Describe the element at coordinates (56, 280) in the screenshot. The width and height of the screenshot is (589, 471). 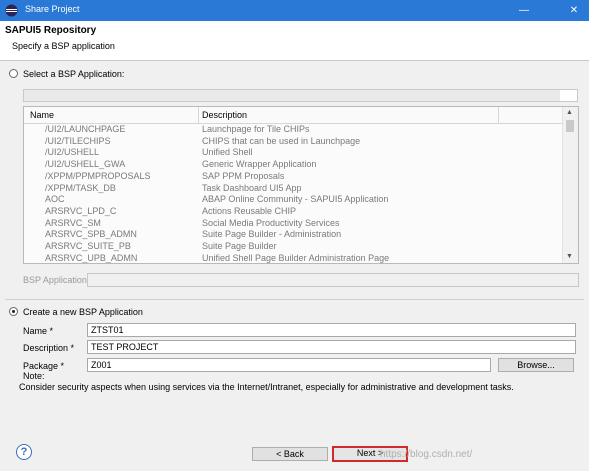
I see `bsp-application-label: BSP Application:` at that location.